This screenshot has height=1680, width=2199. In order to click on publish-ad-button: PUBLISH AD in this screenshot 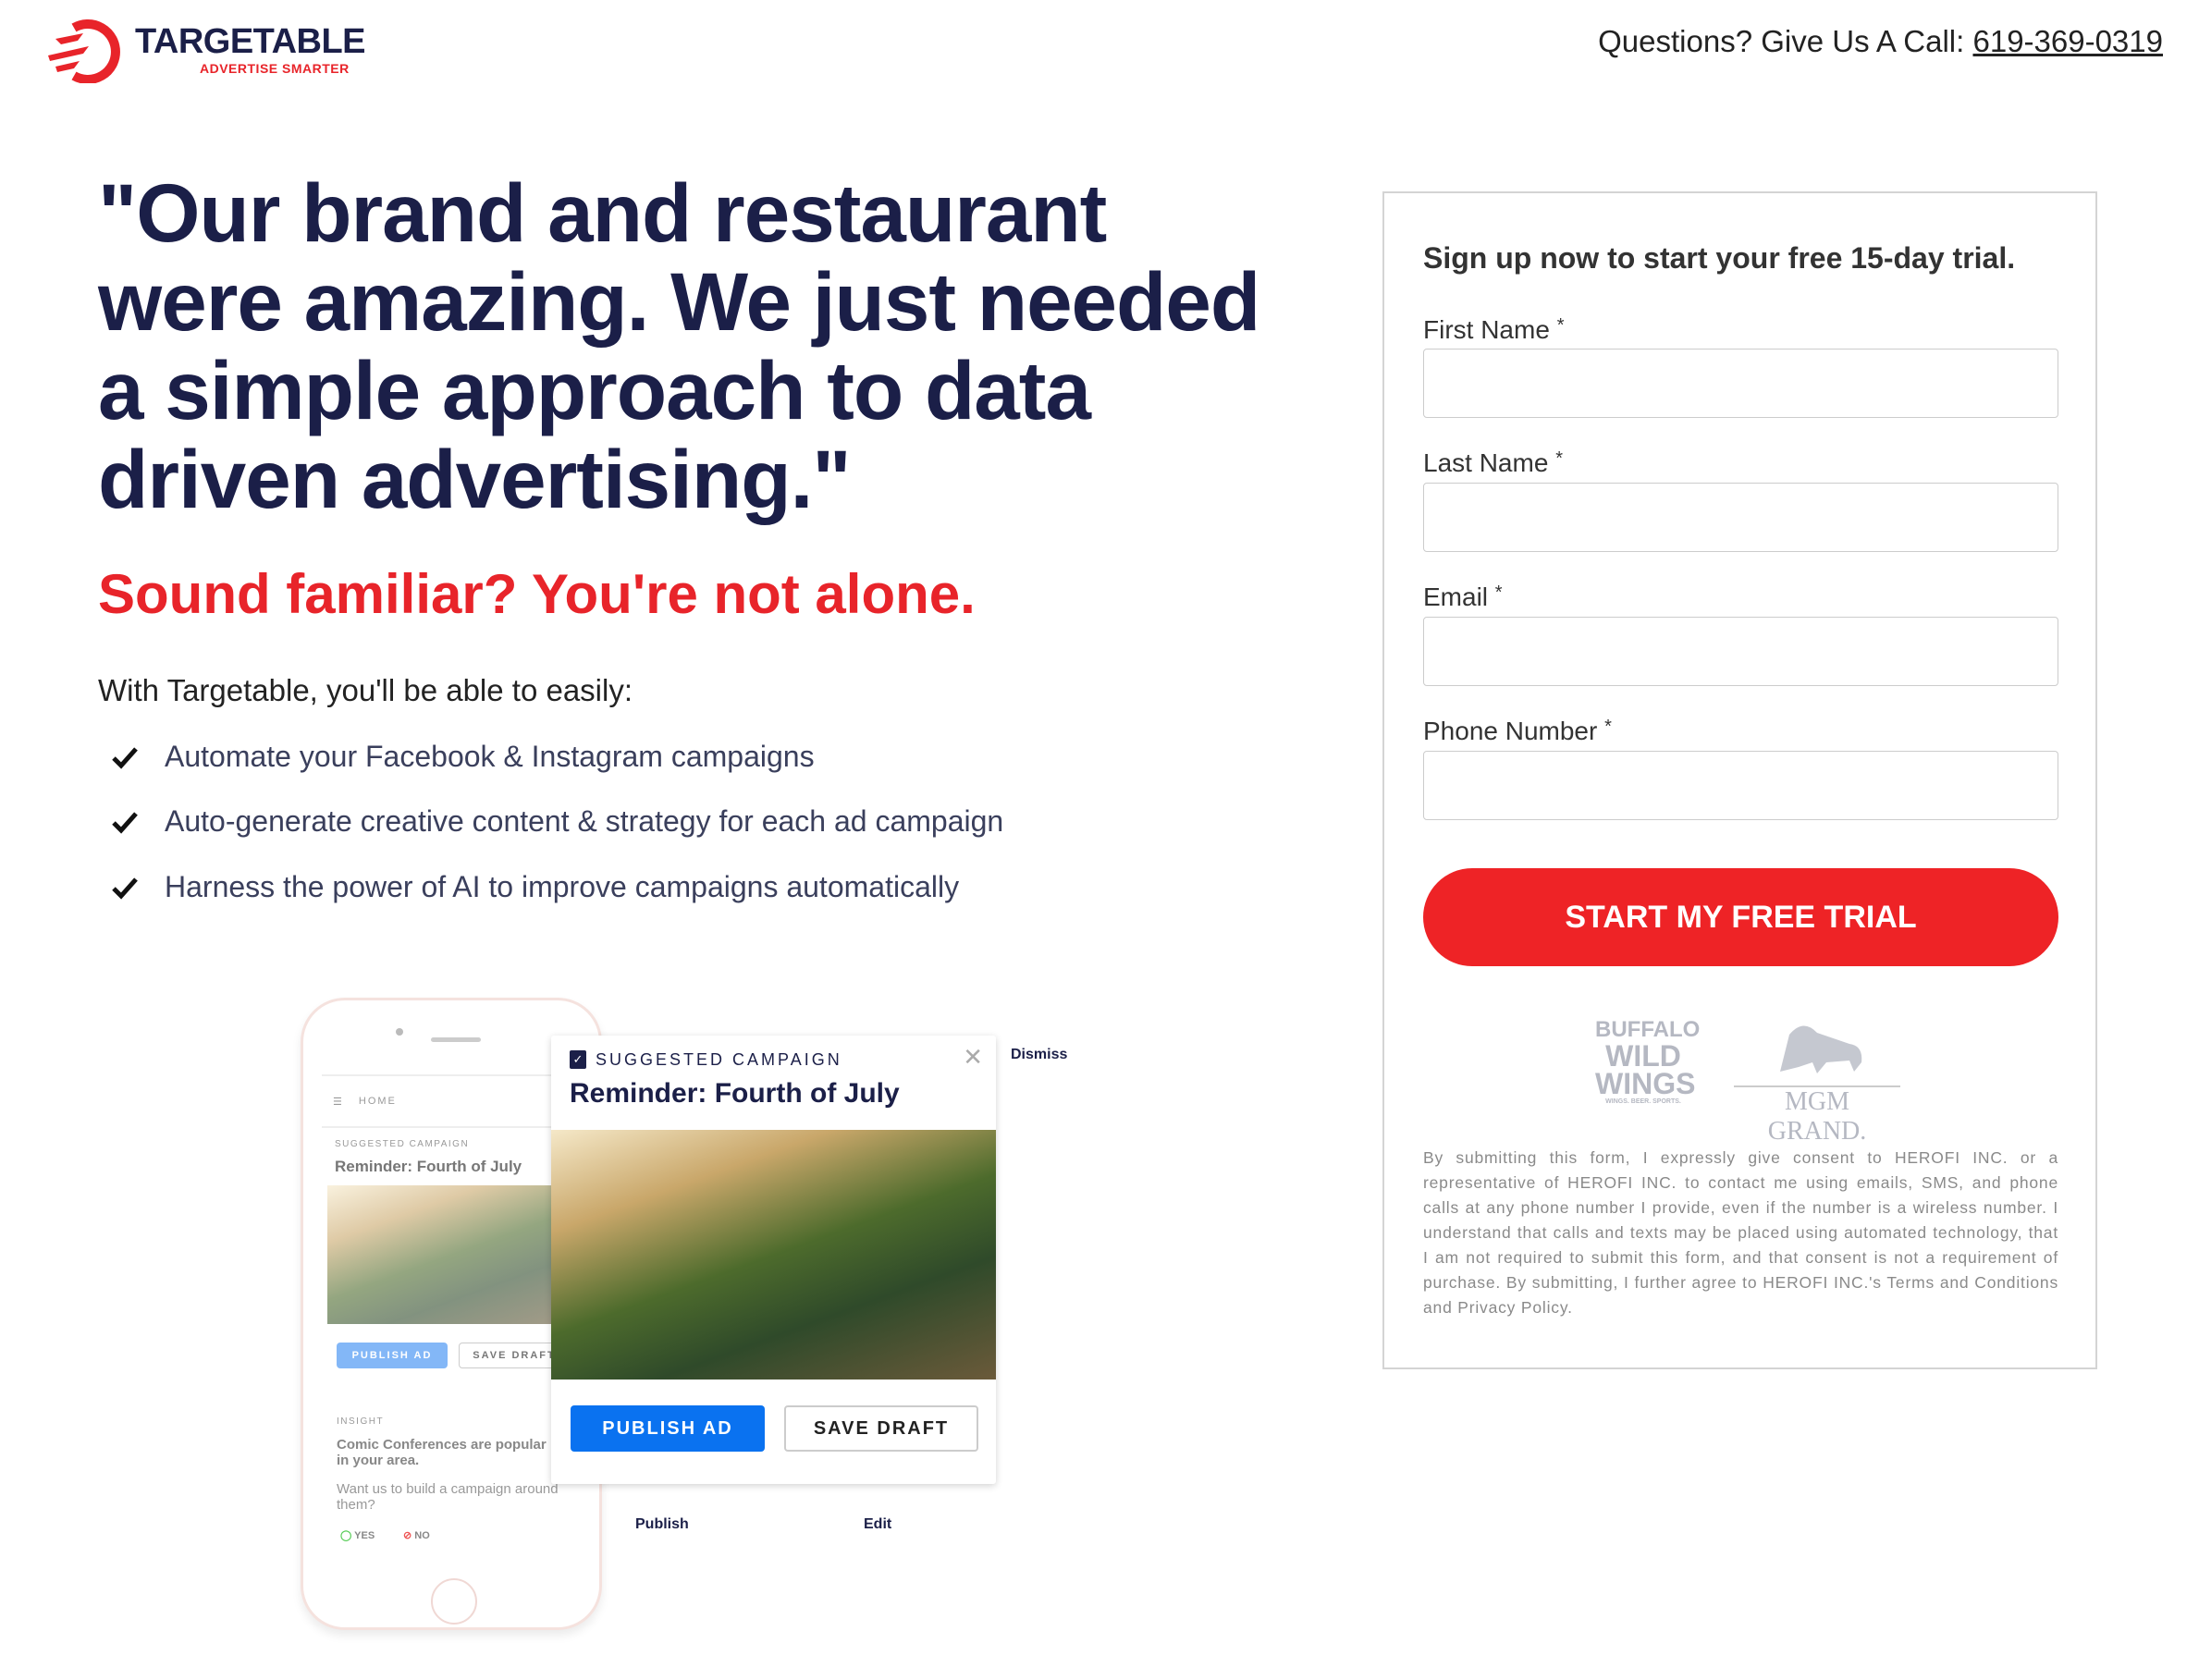, I will do `click(668, 1428)`.